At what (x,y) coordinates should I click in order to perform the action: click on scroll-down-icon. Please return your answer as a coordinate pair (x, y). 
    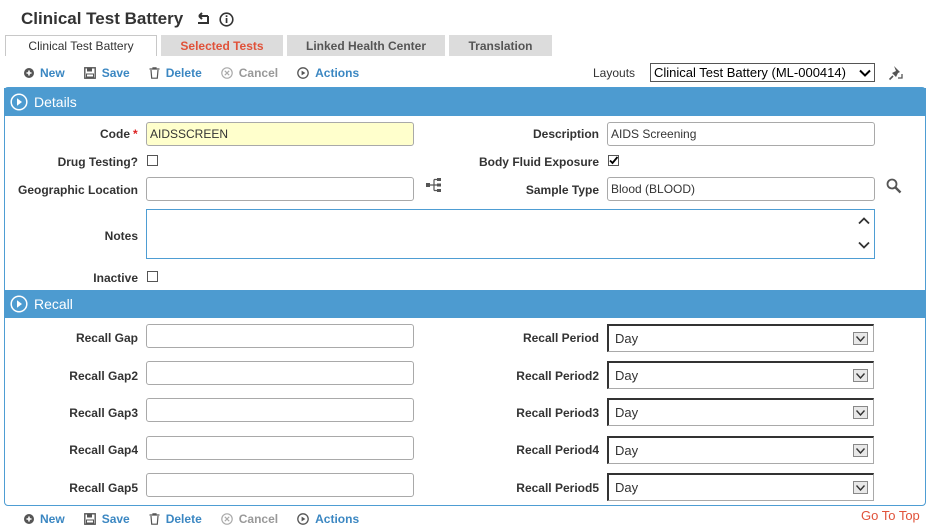
    Looking at the image, I should click on (864, 245).